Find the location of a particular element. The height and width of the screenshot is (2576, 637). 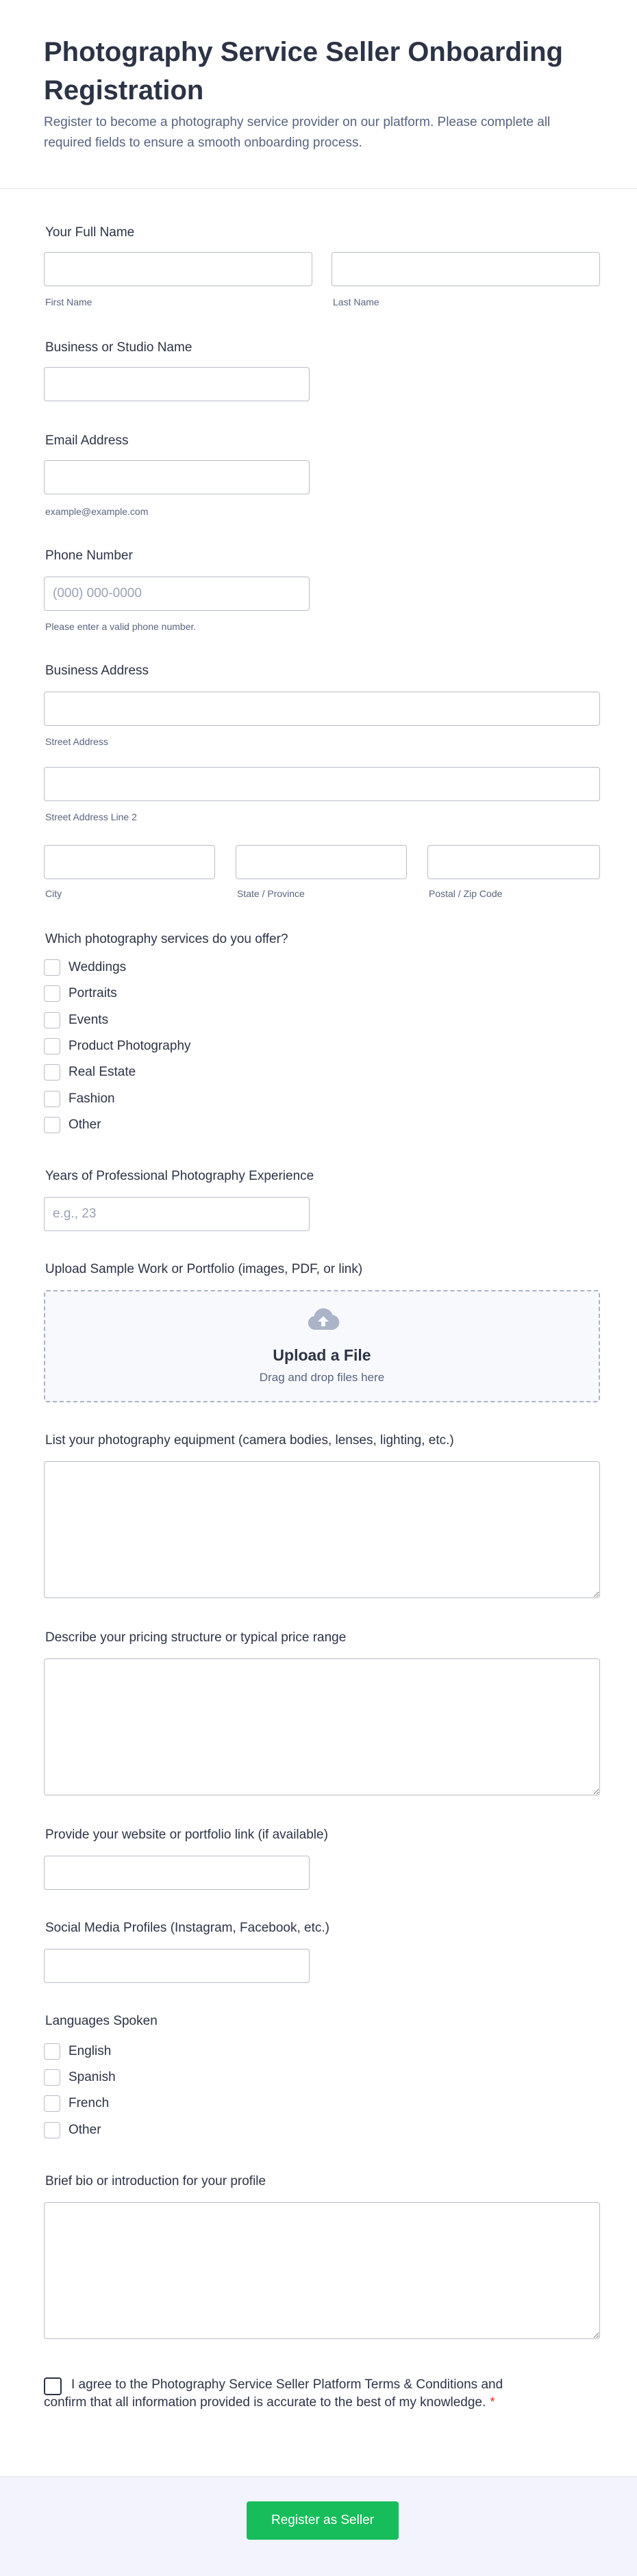

option-label: Spanish is located at coordinates (92, 2077).